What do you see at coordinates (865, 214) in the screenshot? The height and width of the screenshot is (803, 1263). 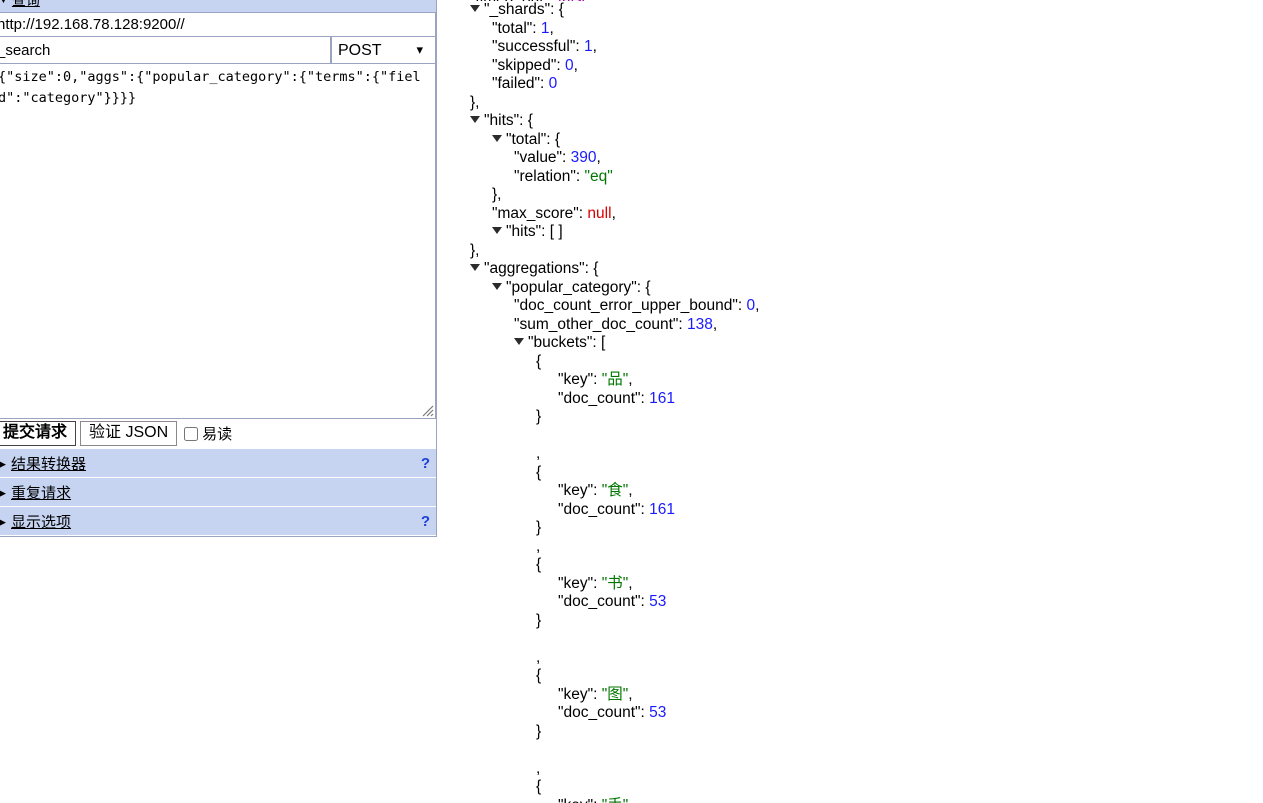 I see `json-line: "max_score": null,` at bounding box center [865, 214].